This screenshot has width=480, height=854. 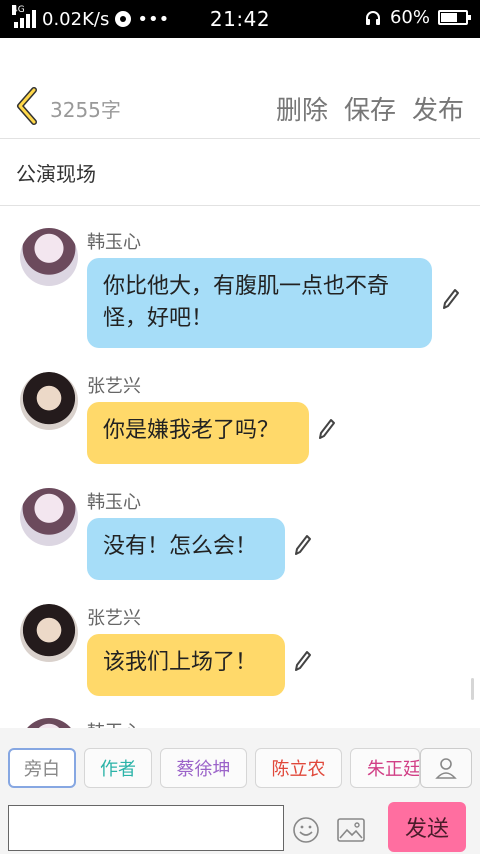 I want to click on publish-button: 发布, so click(x=438, y=108).